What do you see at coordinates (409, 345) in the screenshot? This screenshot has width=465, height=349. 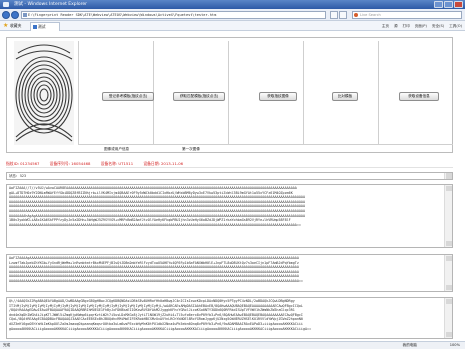 I see `security-zone: 我的电脑` at bounding box center [409, 345].